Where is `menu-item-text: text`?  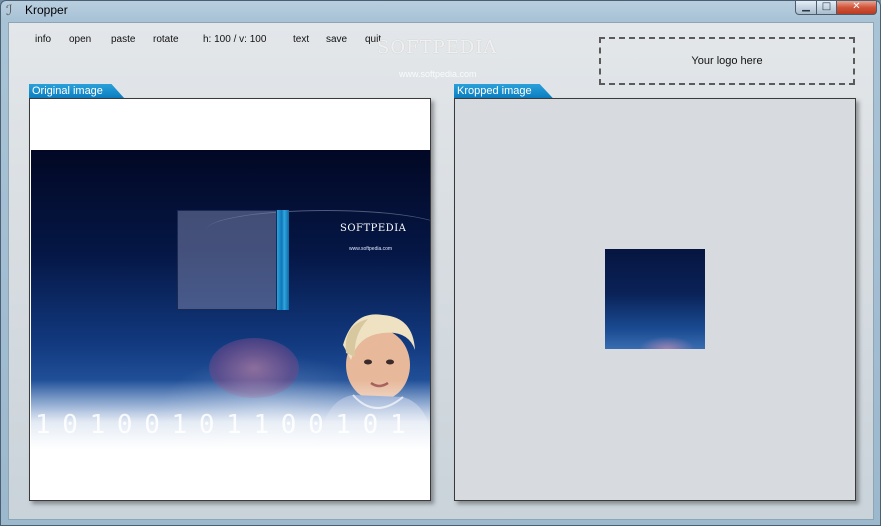 menu-item-text: text is located at coordinates (301, 39).